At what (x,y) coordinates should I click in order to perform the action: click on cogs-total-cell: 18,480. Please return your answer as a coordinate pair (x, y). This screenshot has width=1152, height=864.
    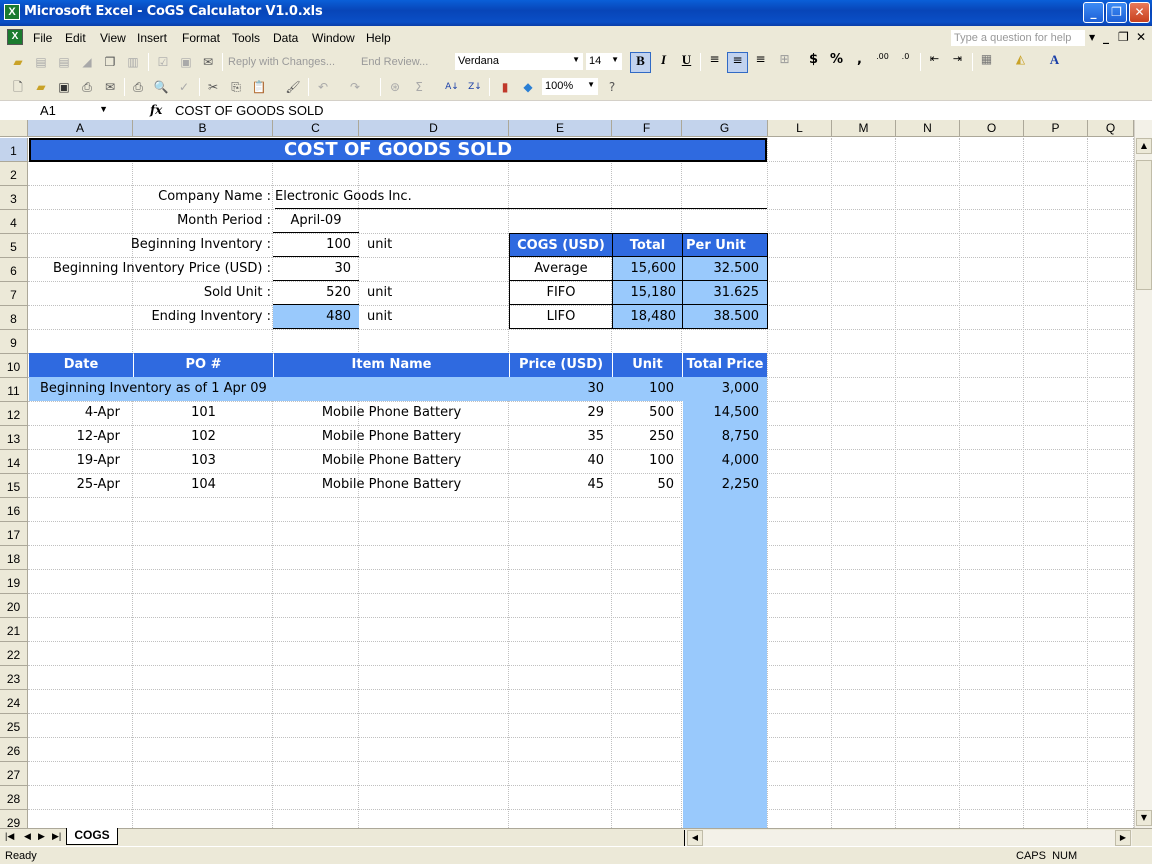
    Looking at the image, I should click on (647, 317).